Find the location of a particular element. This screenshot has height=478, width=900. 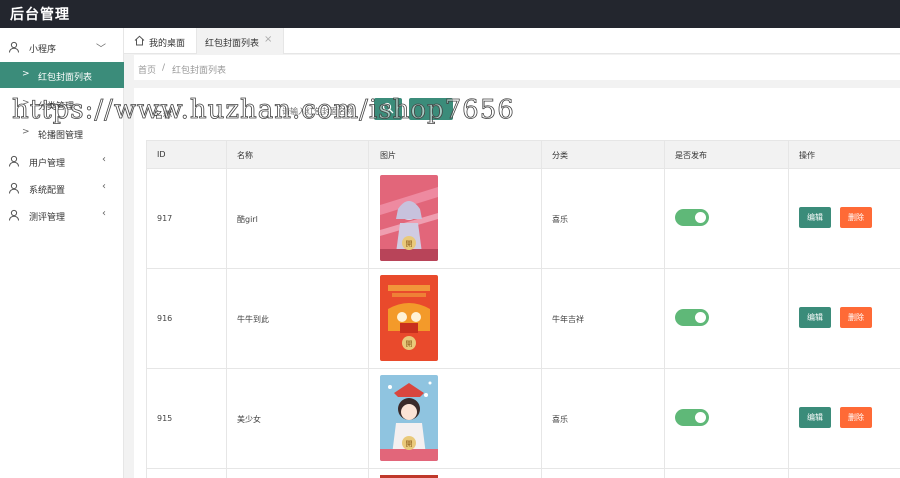

sidebar-item-label: 用户管理 is located at coordinates (47, 164).